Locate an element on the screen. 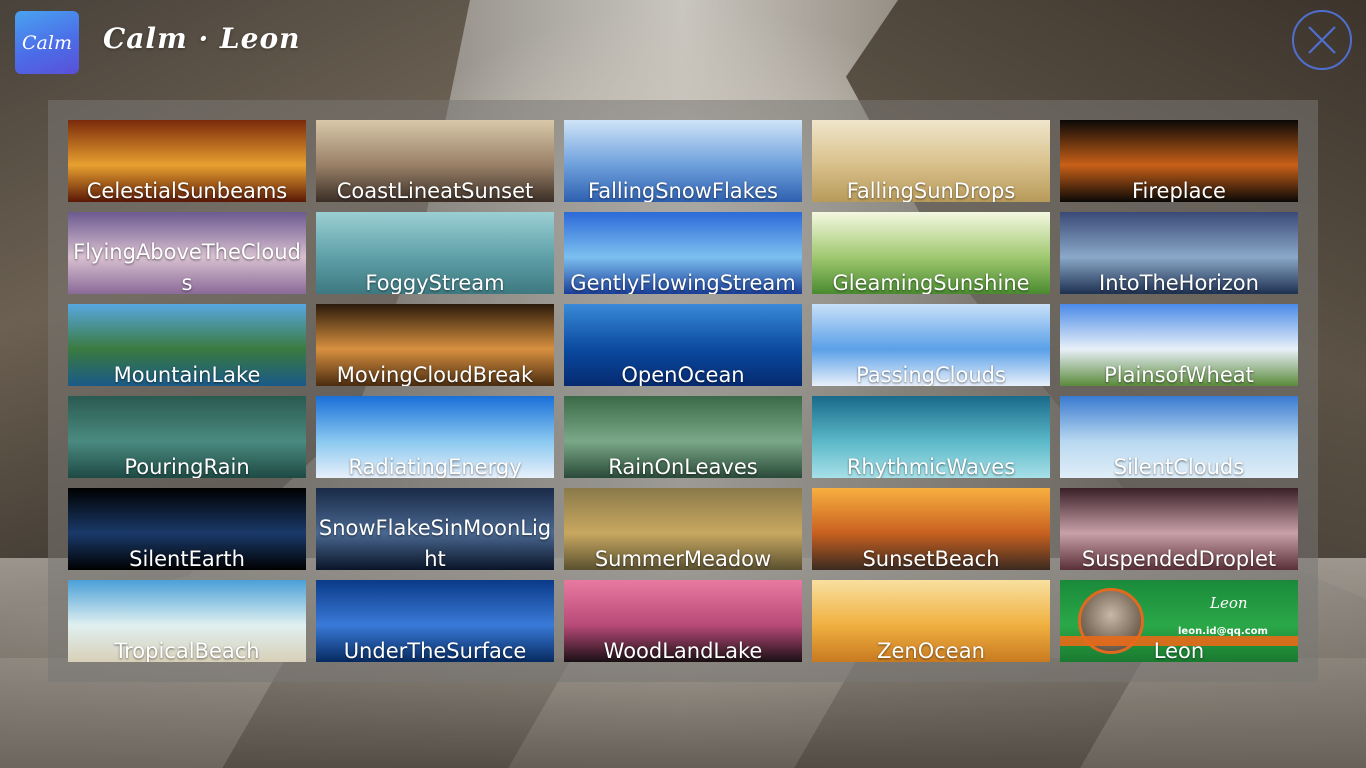 The height and width of the screenshot is (768, 1366). scene-label: CelestialSunbeams is located at coordinates (187, 190).